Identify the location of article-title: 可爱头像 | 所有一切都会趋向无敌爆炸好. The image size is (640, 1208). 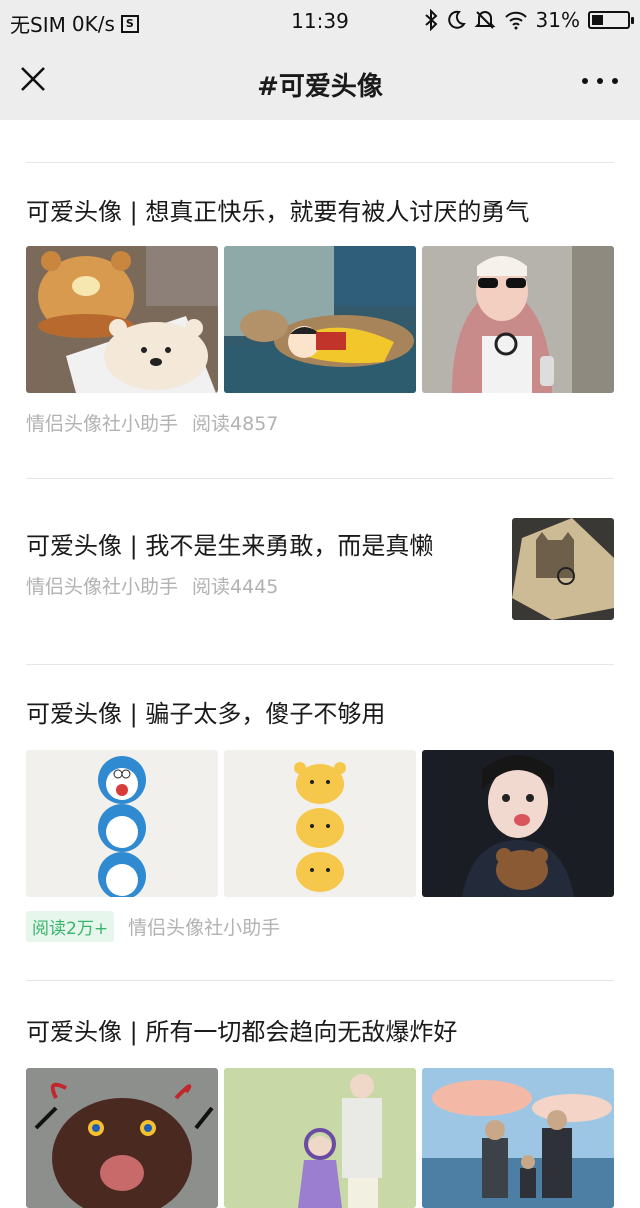
(320, 1032).